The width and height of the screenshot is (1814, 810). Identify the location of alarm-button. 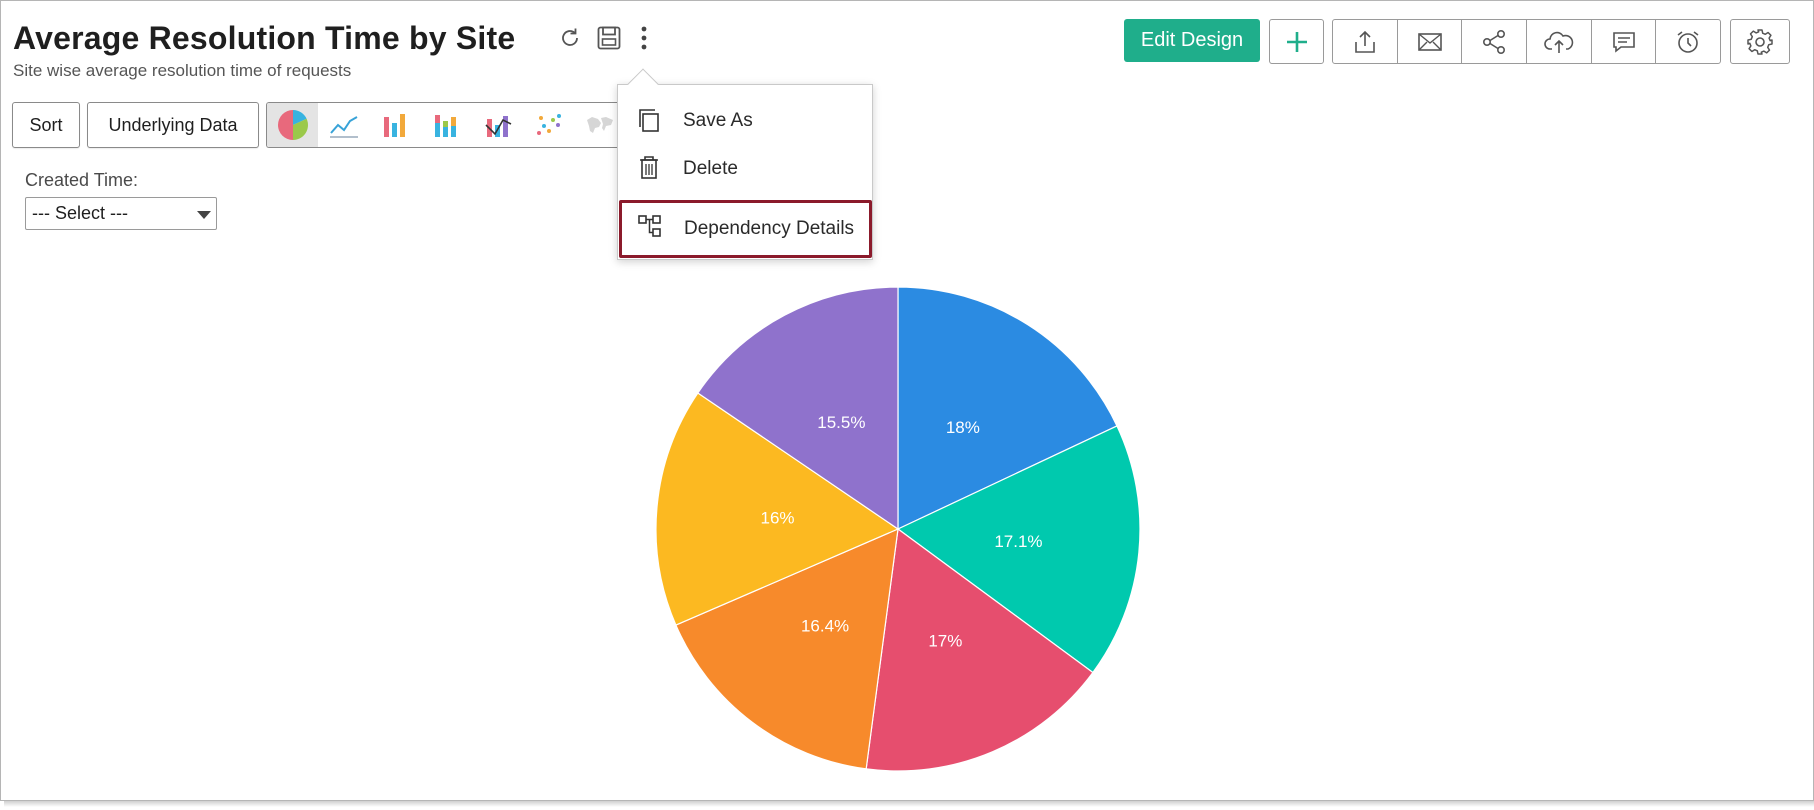
(1688, 41).